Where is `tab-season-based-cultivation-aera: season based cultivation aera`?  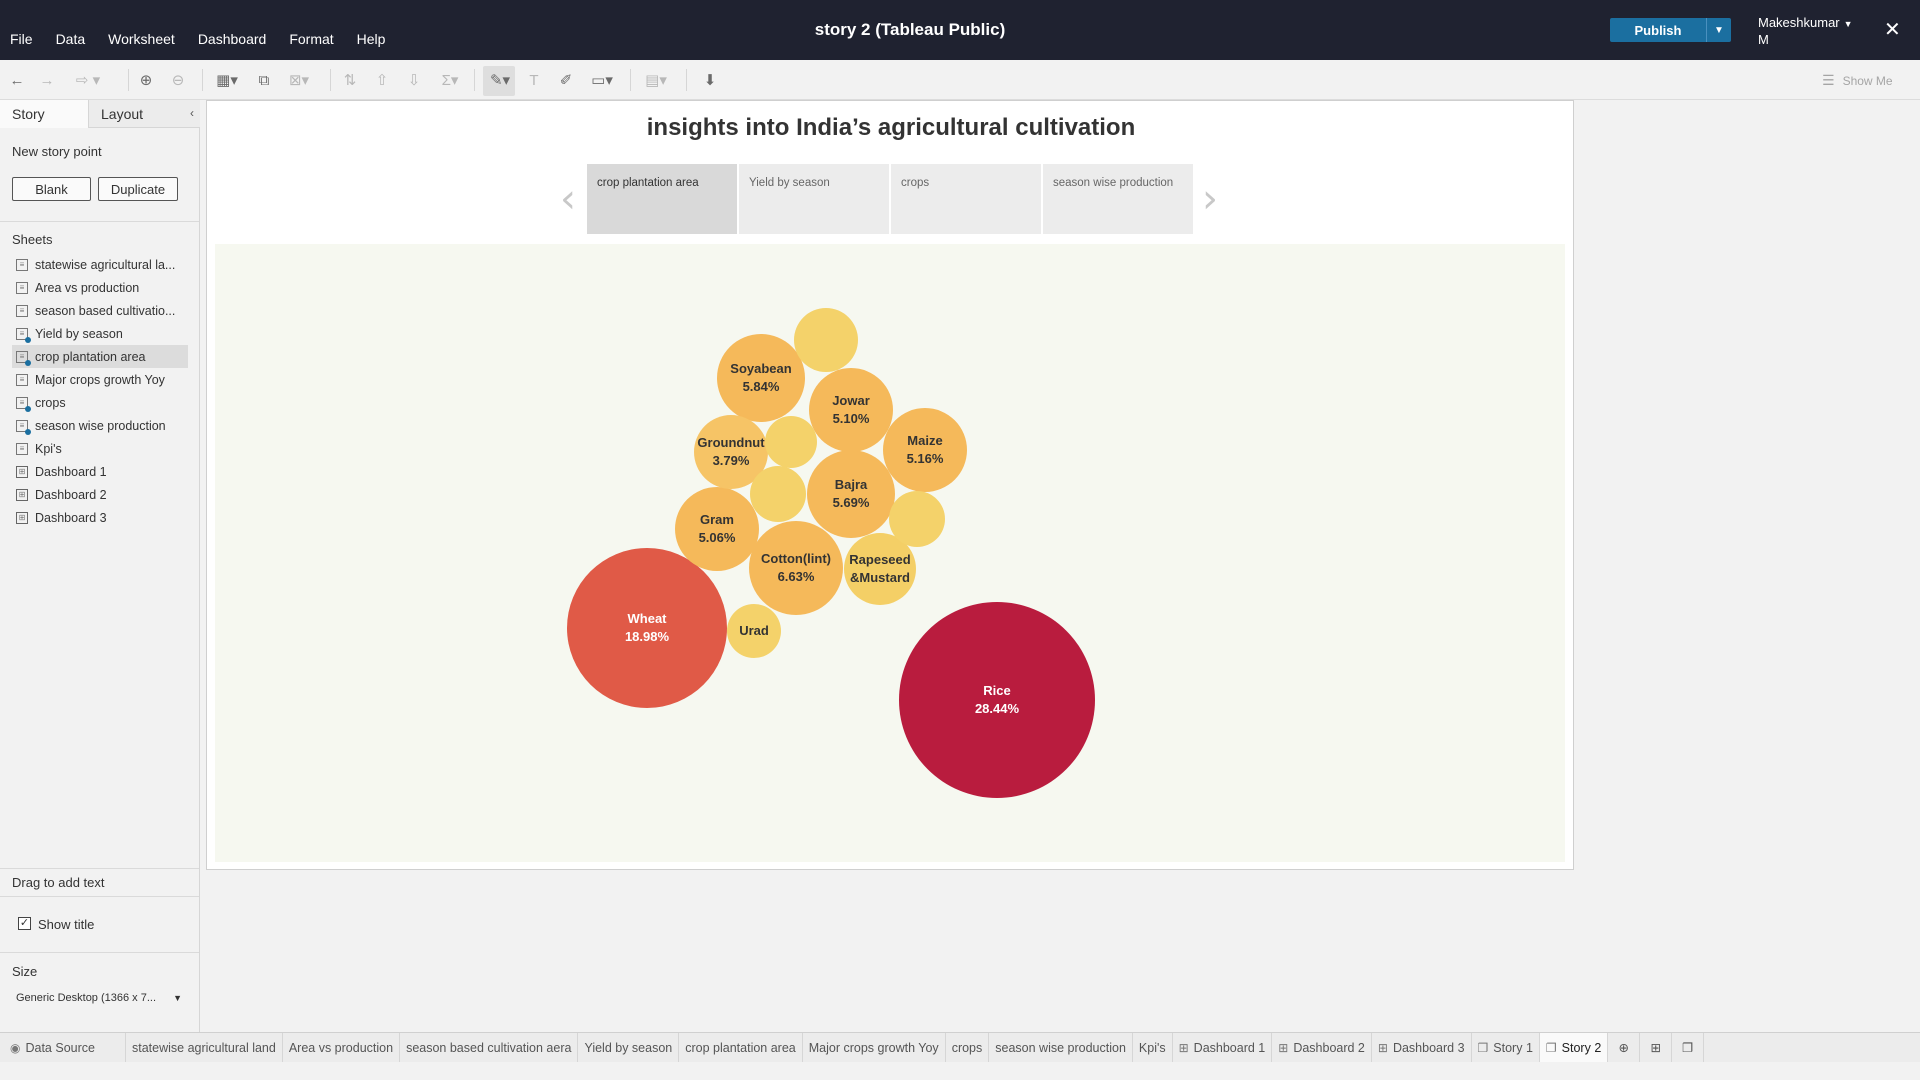 tab-season-based-cultivation-aera: season based cultivation aera is located at coordinates (489, 1047).